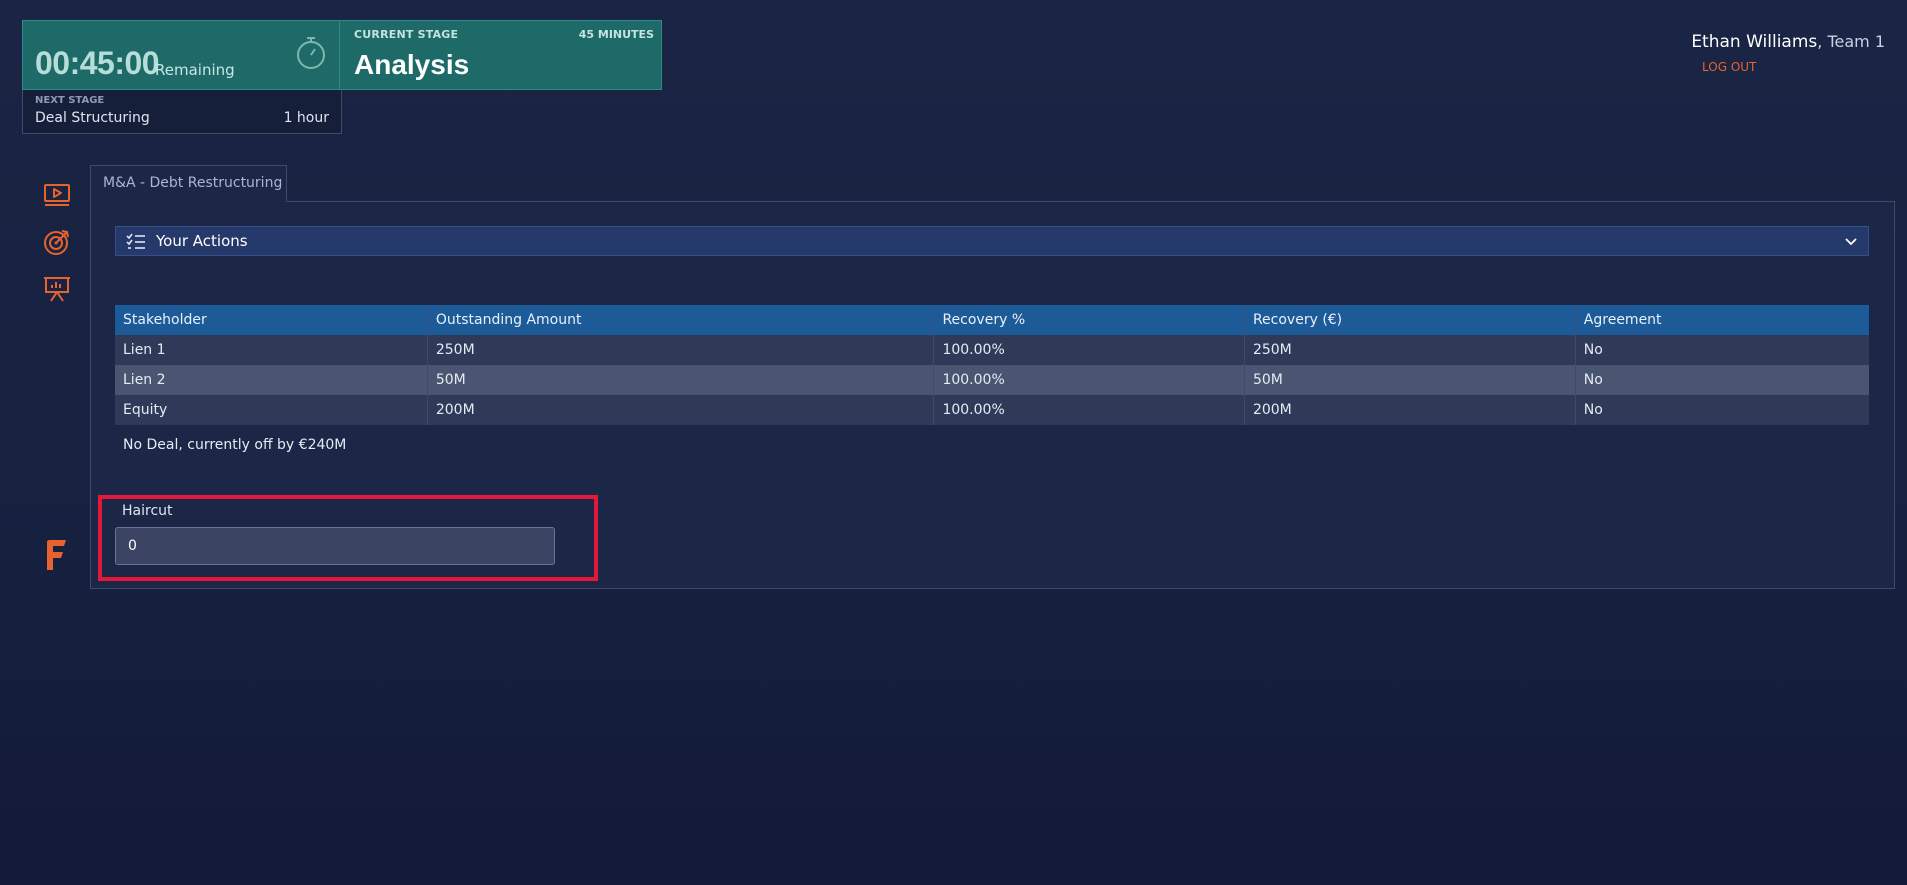 The width and height of the screenshot is (1907, 885). What do you see at coordinates (501, 55) in the screenshot?
I see `current-stage-panel: CURRENT STAGE 45 MINUTES Analysis` at bounding box center [501, 55].